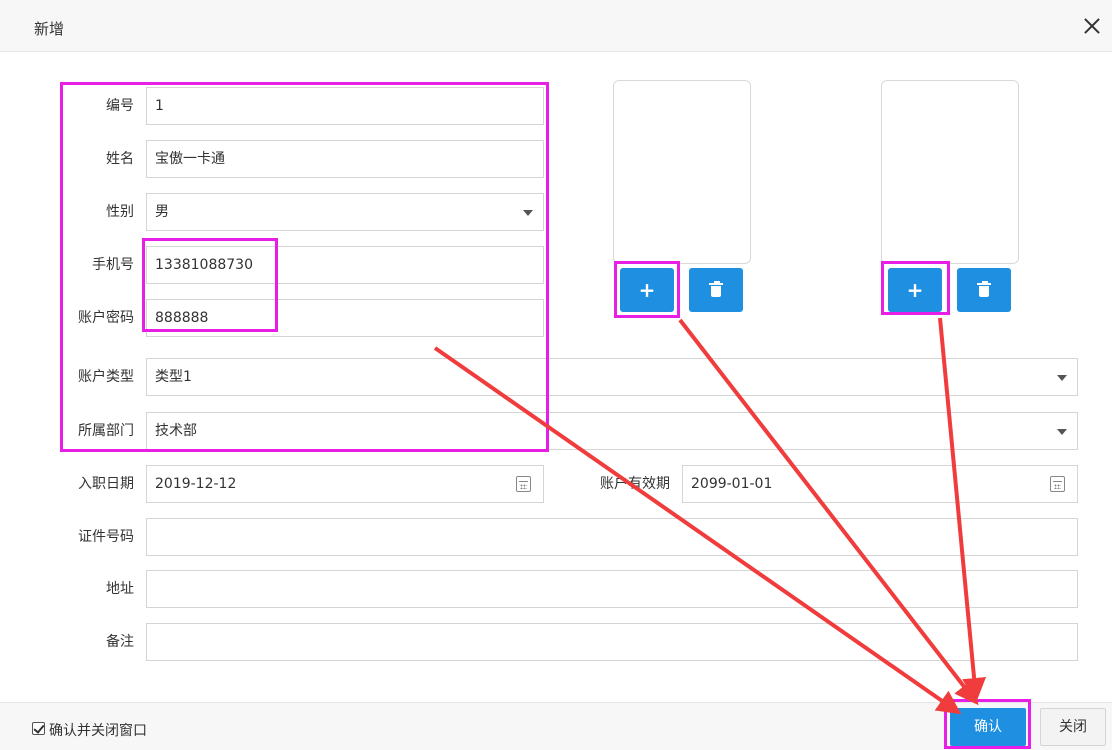 Image resolution: width=1112 pixels, height=750 pixels. Describe the element at coordinates (106, 431) in the screenshot. I see `department-label: 所属部门` at that location.